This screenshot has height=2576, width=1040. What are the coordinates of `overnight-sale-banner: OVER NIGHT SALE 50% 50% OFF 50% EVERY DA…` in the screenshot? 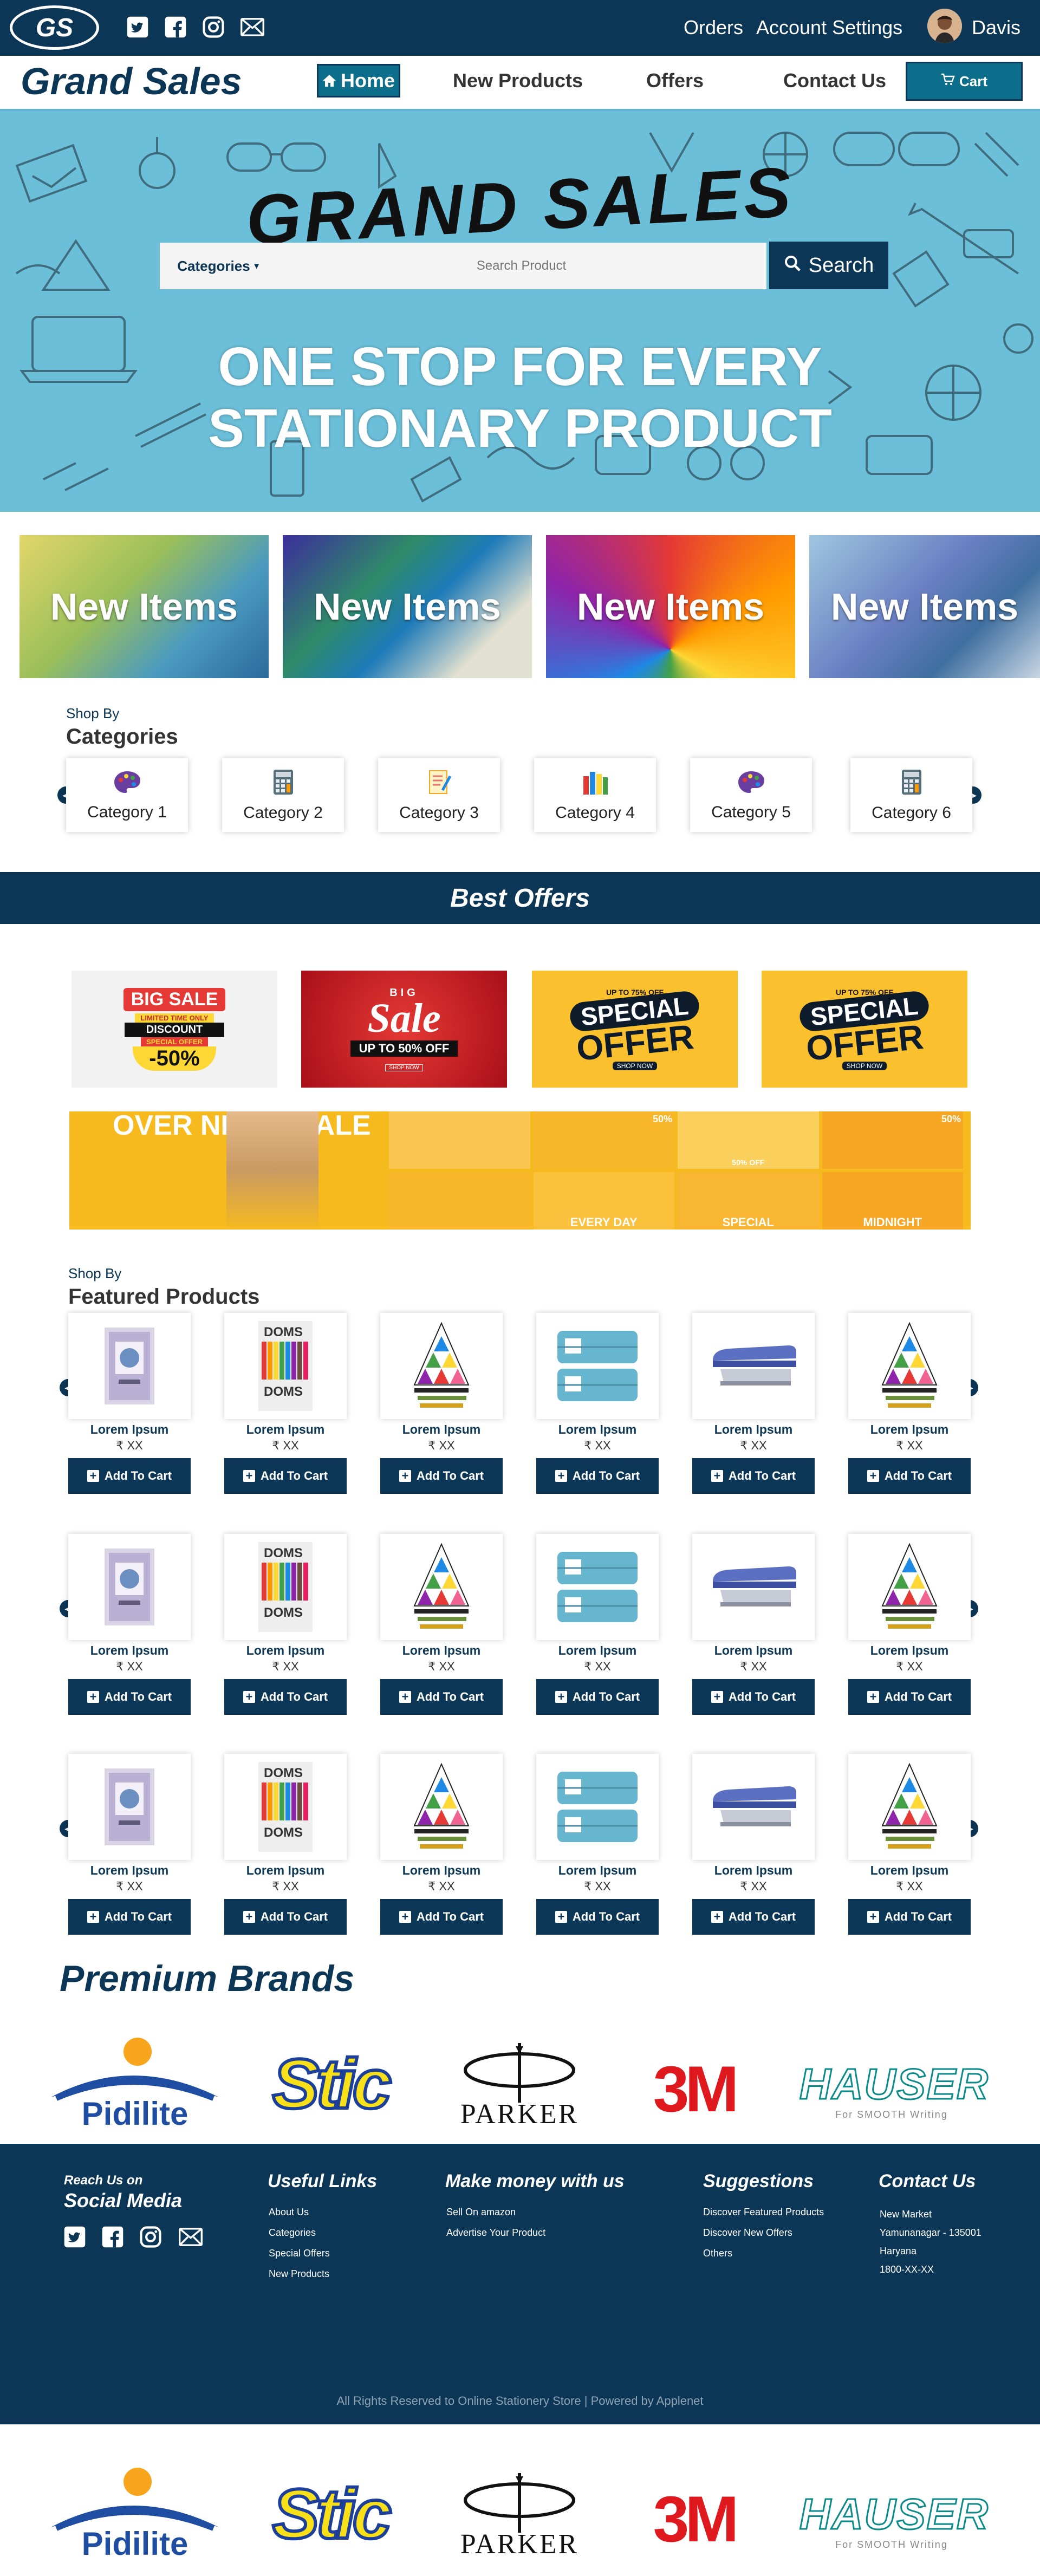 It's located at (520, 1170).